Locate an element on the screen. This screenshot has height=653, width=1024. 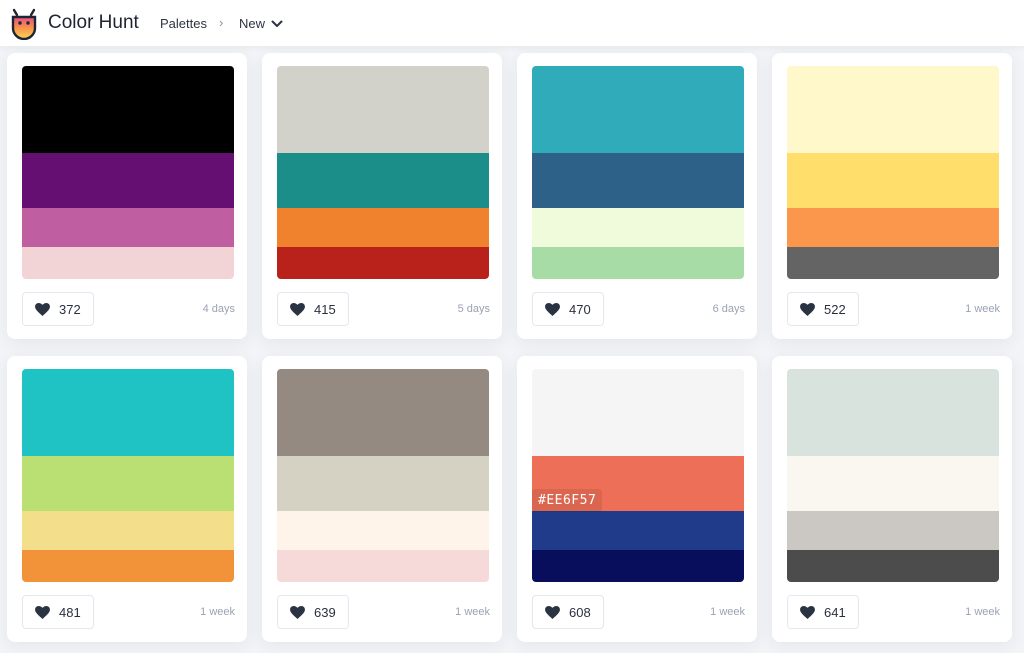
hex-code-label: #EE6F57 is located at coordinates (567, 500).